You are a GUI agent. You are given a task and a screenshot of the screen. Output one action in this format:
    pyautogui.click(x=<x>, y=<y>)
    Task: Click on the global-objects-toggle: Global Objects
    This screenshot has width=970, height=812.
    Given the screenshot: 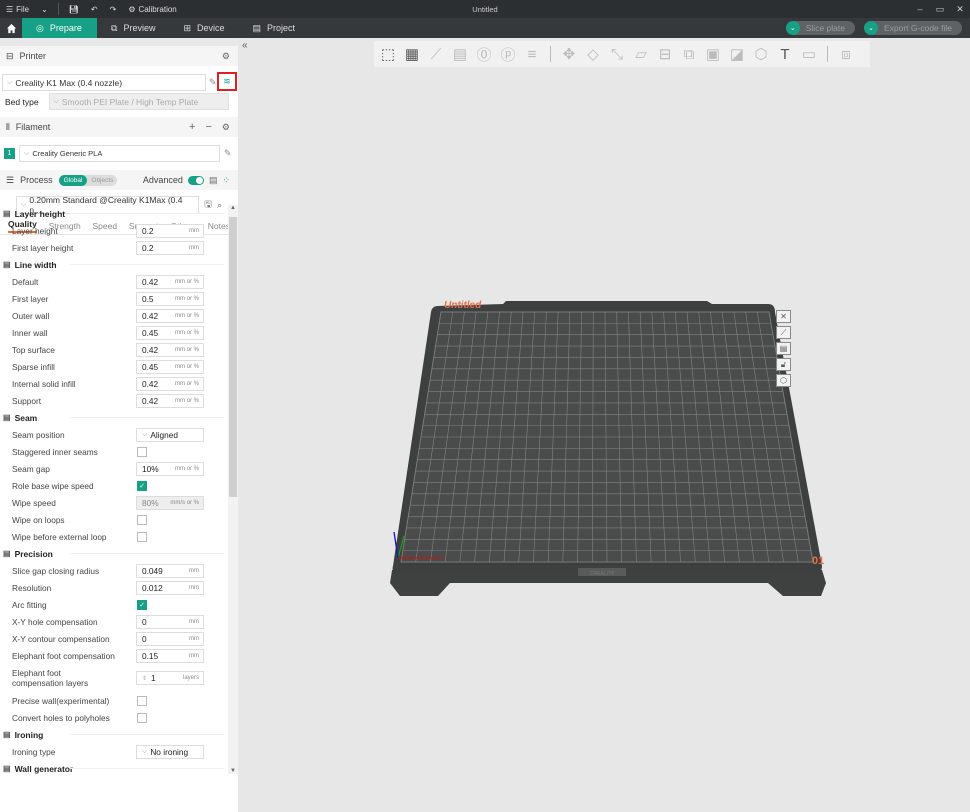 What is the action you would take?
    pyautogui.click(x=88, y=180)
    